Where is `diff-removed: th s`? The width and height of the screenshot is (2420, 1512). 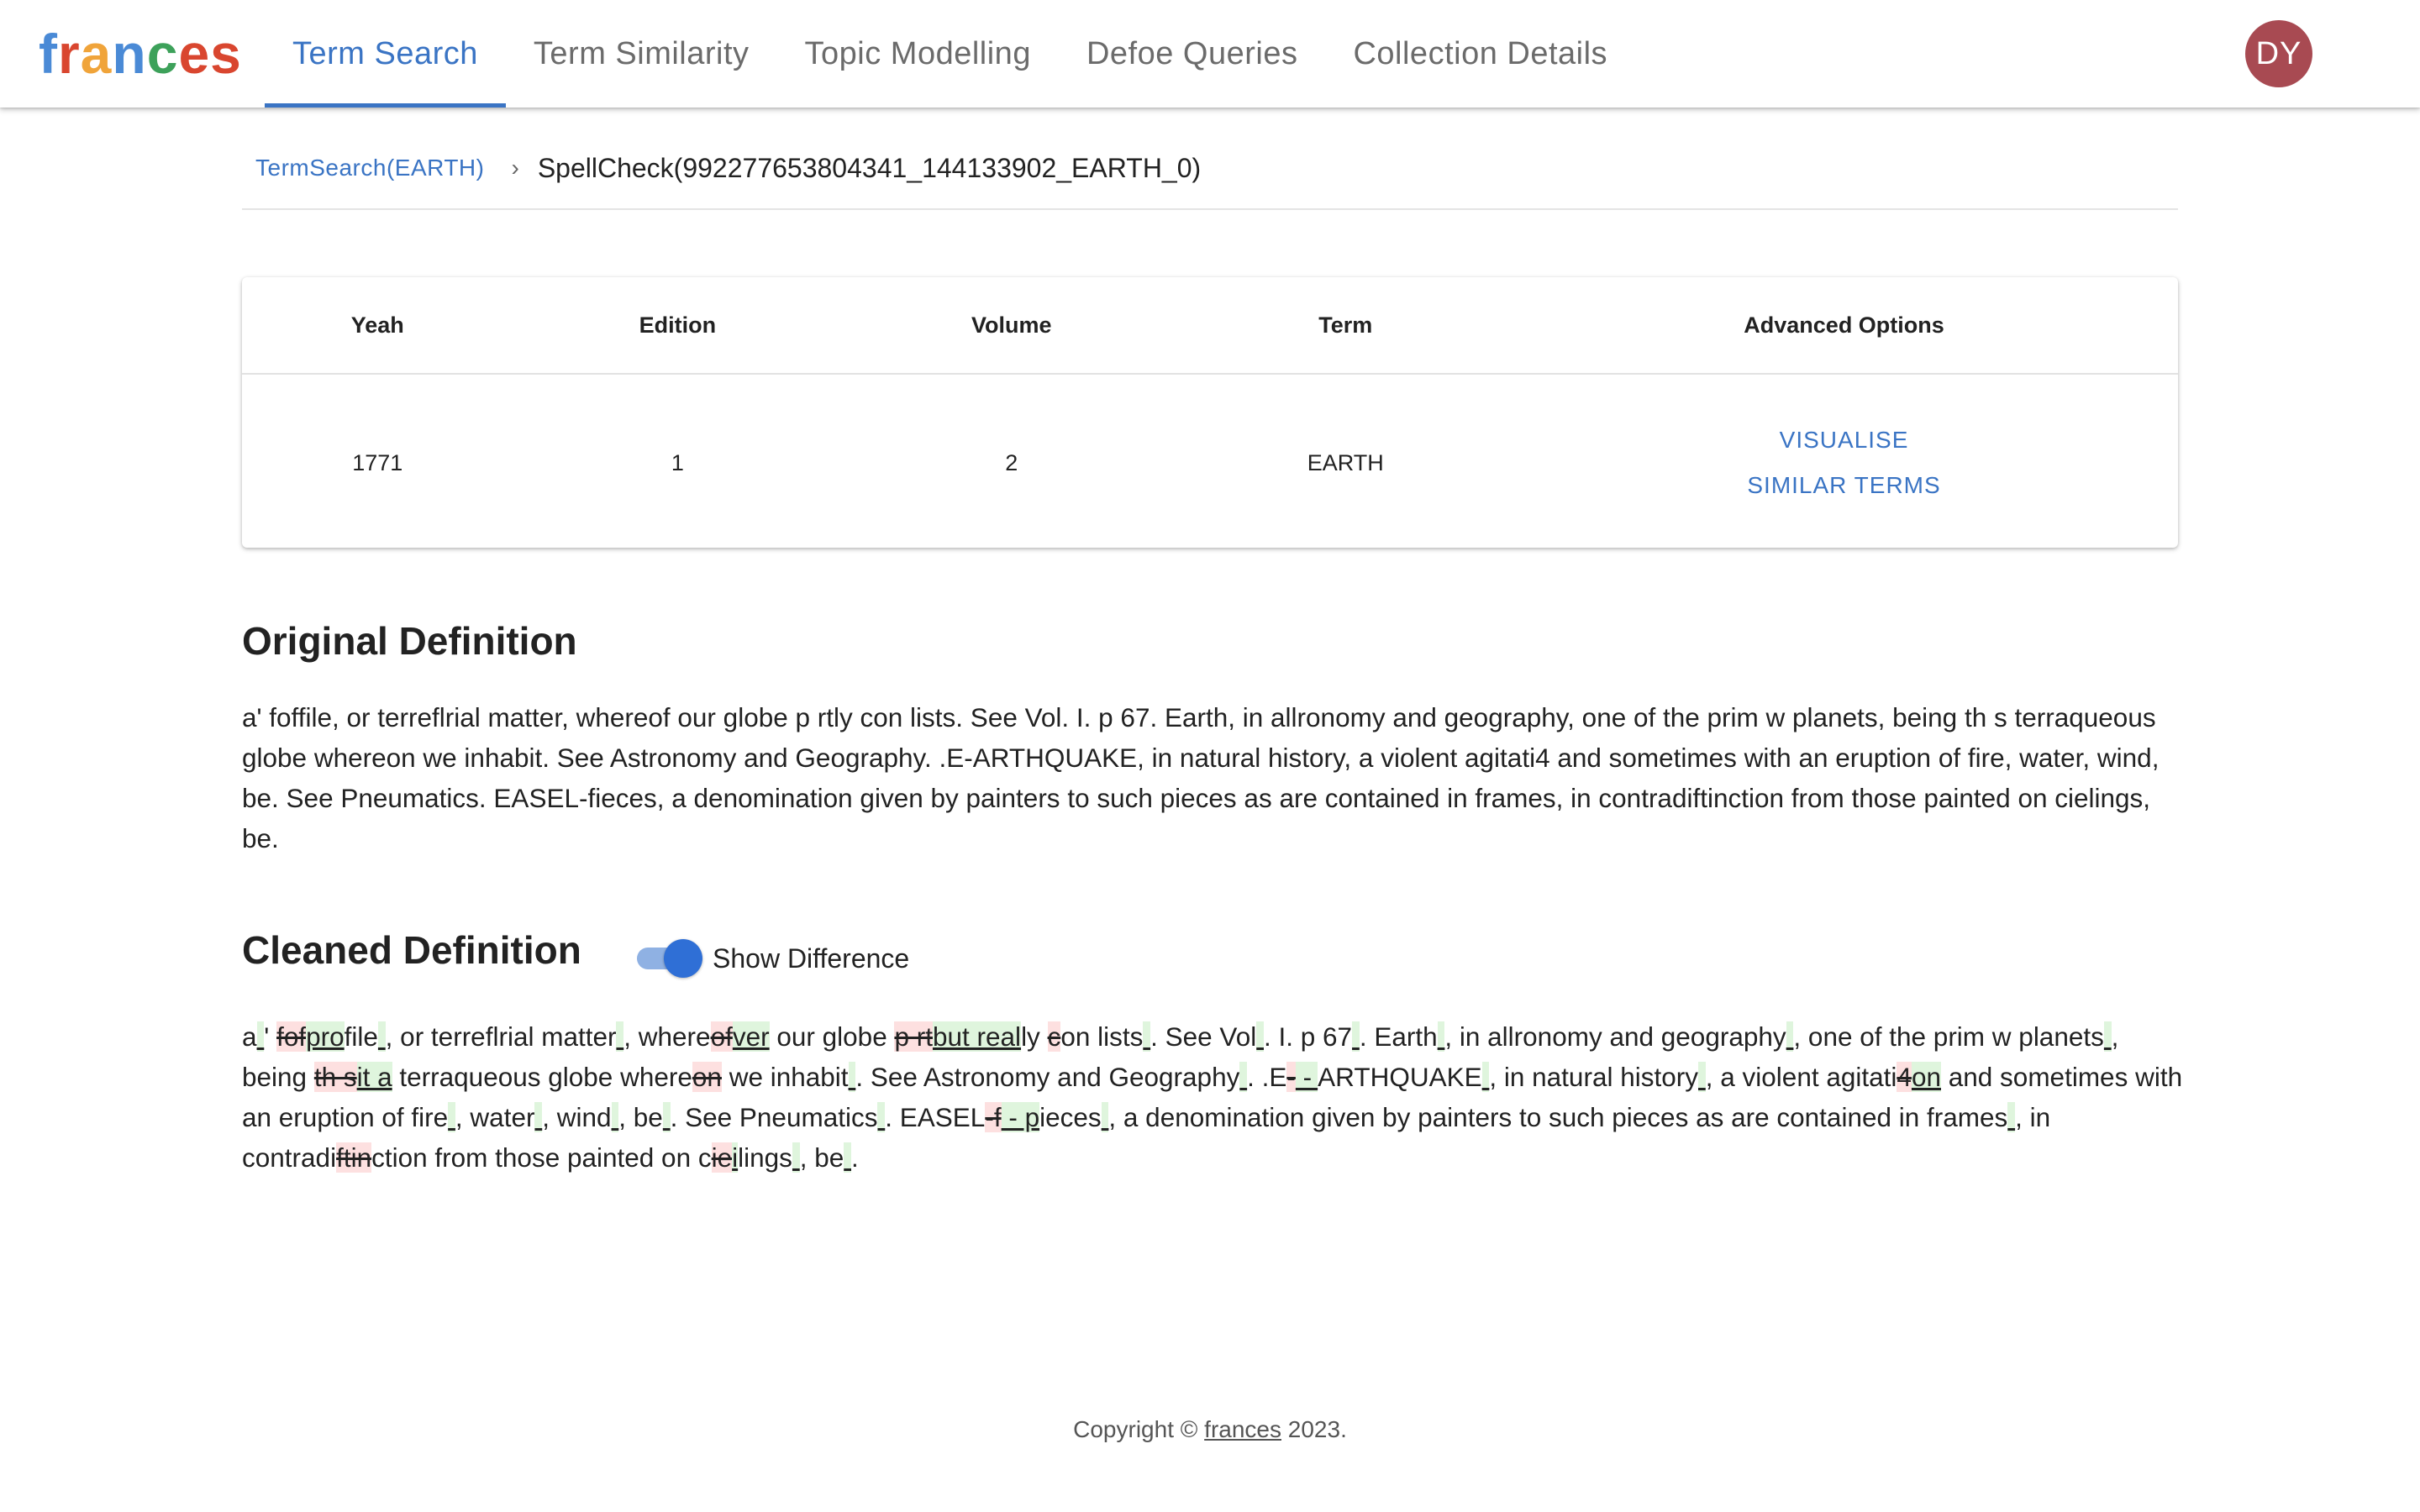
diff-removed: th s is located at coordinates (335, 1077).